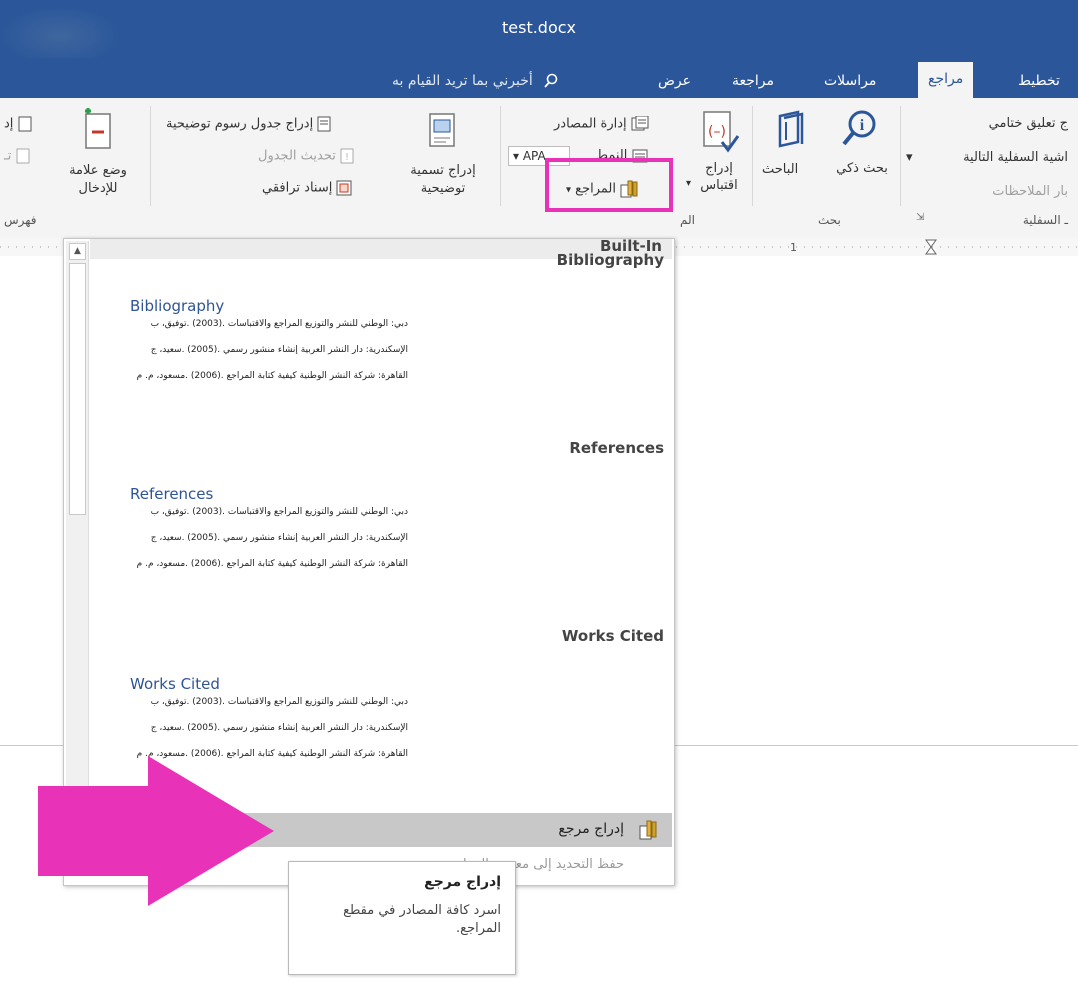 The image size is (1078, 992). Describe the element at coordinates (422, 919) in the screenshot. I see `tooltip-body: اسرد كافة المصادر في مقطع المراجع.` at that location.